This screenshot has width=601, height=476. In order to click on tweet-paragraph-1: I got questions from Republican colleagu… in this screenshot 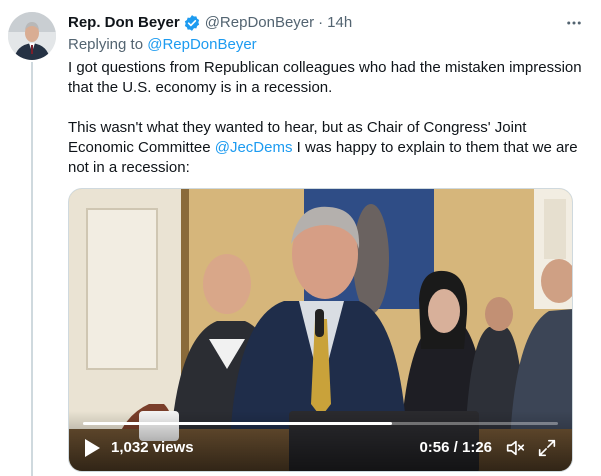, I will do `click(325, 77)`.